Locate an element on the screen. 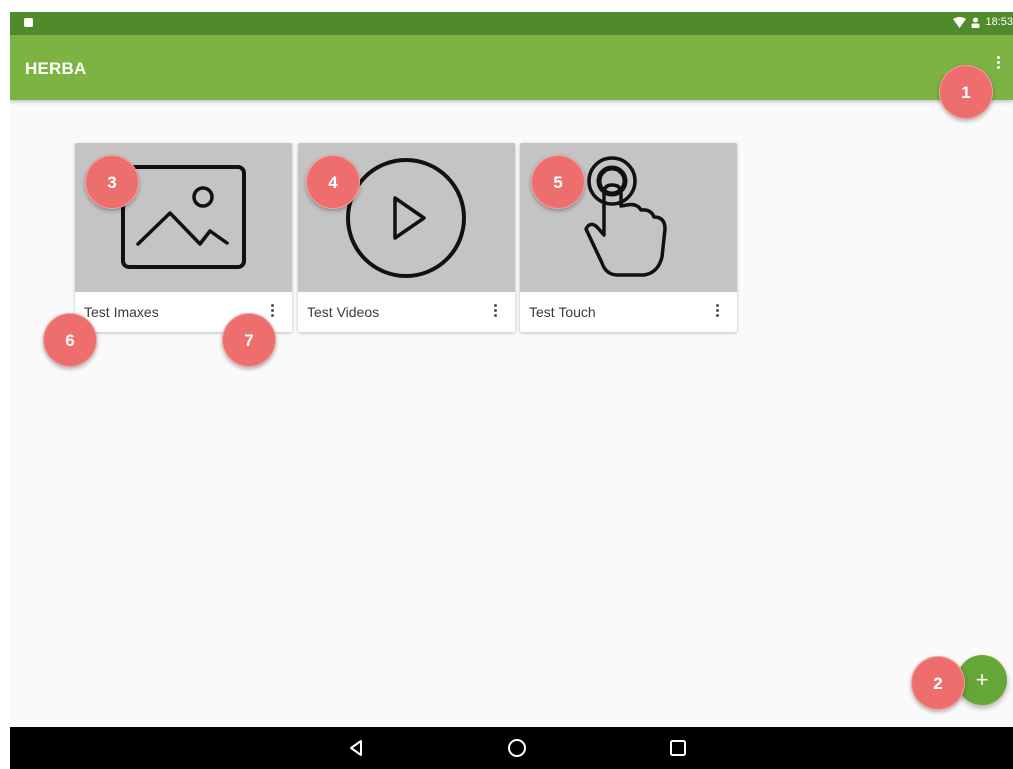  recents-icon is located at coordinates (678, 748).